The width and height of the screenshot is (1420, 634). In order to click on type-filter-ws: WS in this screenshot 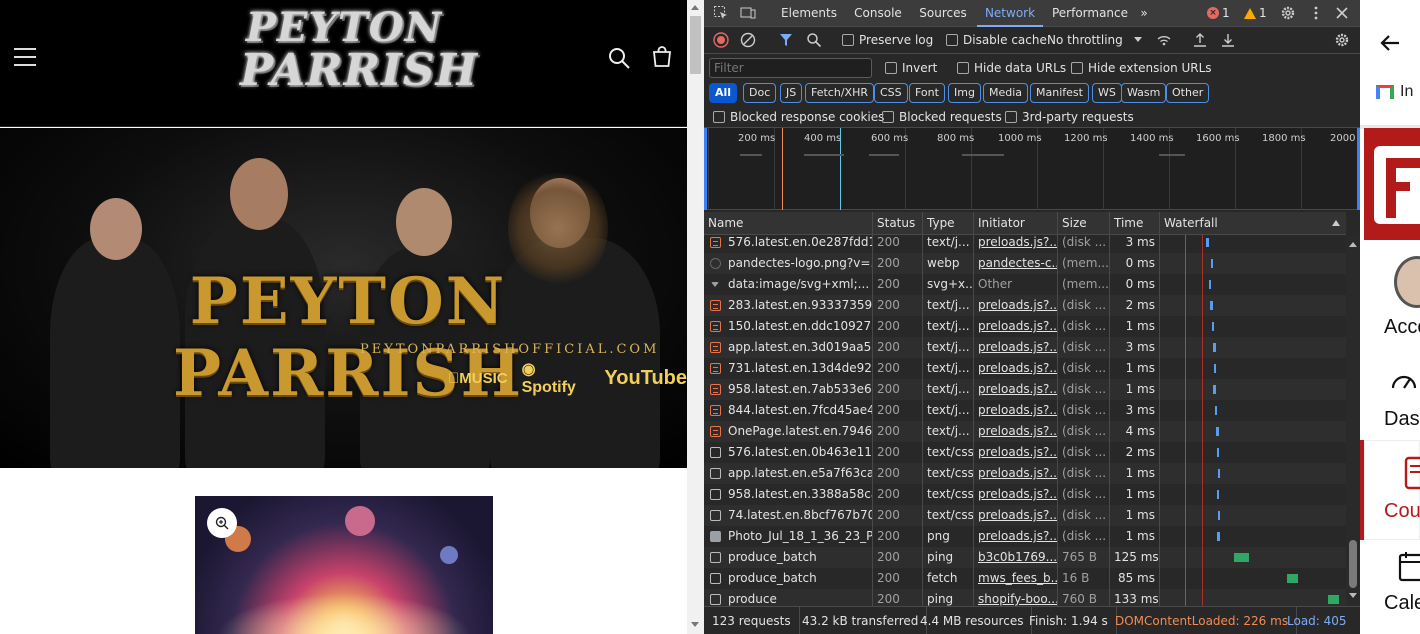, I will do `click(1107, 93)`.